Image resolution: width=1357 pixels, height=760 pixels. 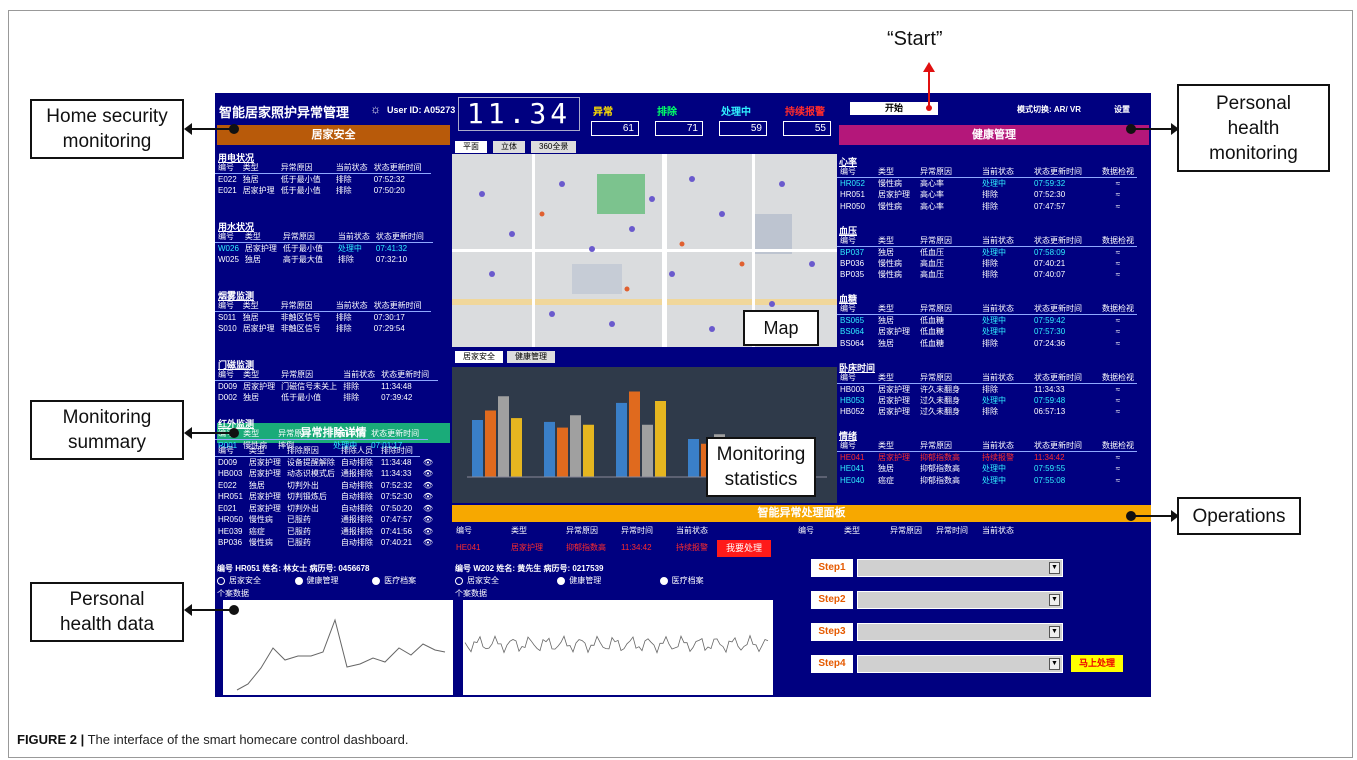 I want to click on stats-tab: 健康管理, so click(x=531, y=357).